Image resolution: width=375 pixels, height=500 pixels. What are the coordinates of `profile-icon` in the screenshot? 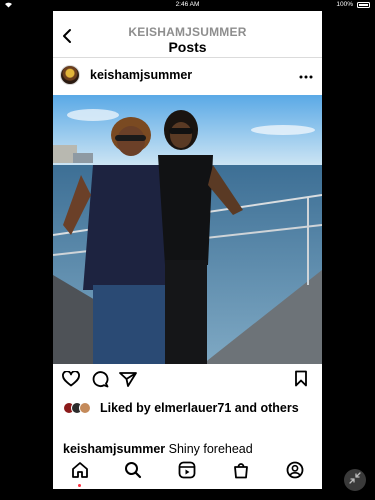 It's located at (295, 472).